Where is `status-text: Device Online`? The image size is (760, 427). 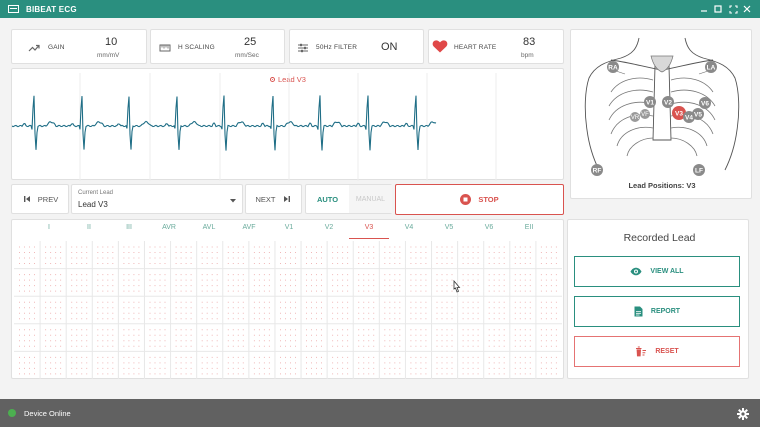
status-text: Device Online is located at coordinates (47, 413).